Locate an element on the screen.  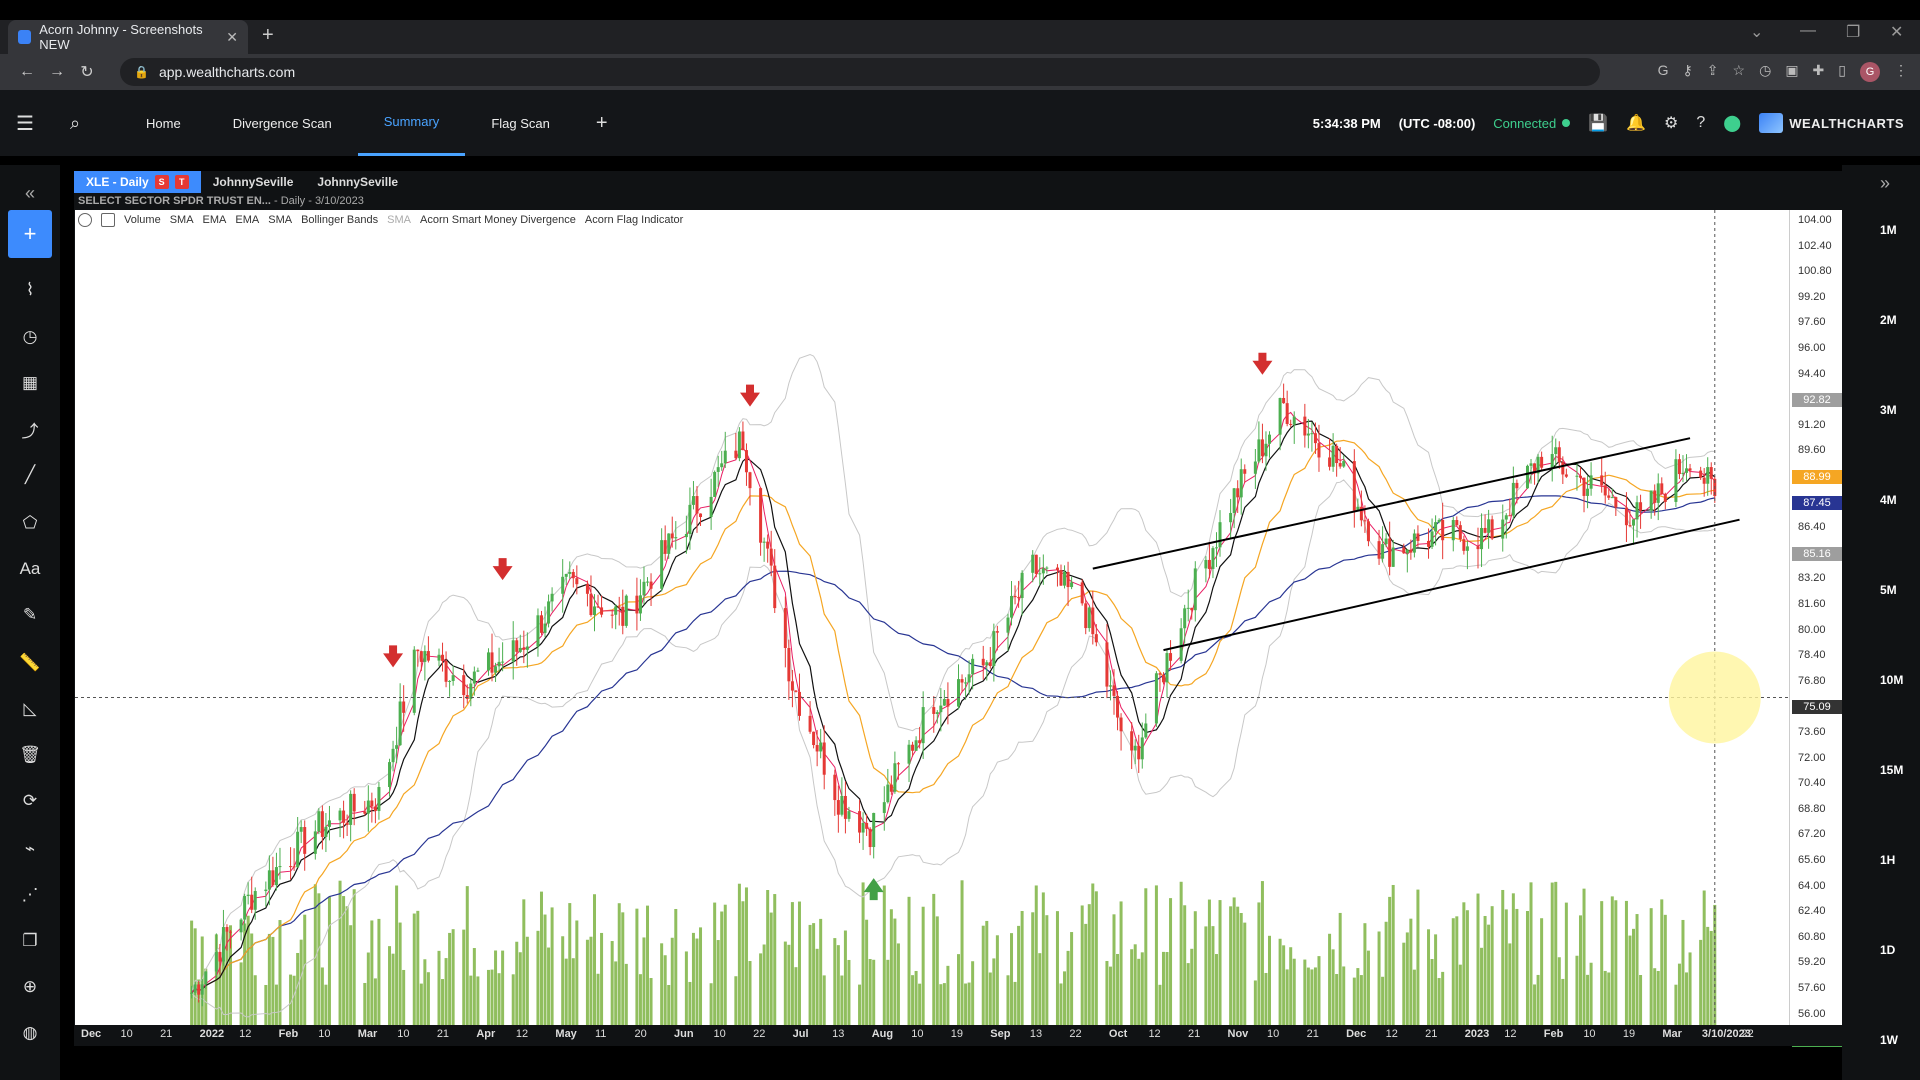
globe-icon: ◍ is located at coordinates (30, 1033).